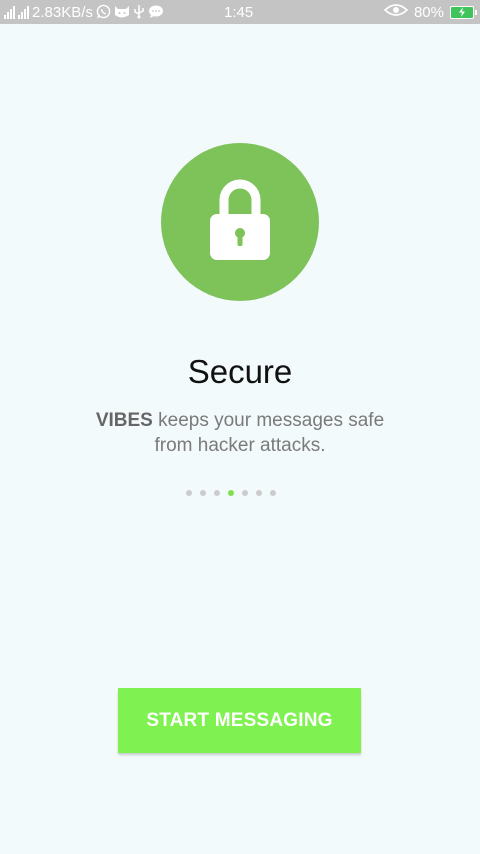  I want to click on chat-icon, so click(156, 12).